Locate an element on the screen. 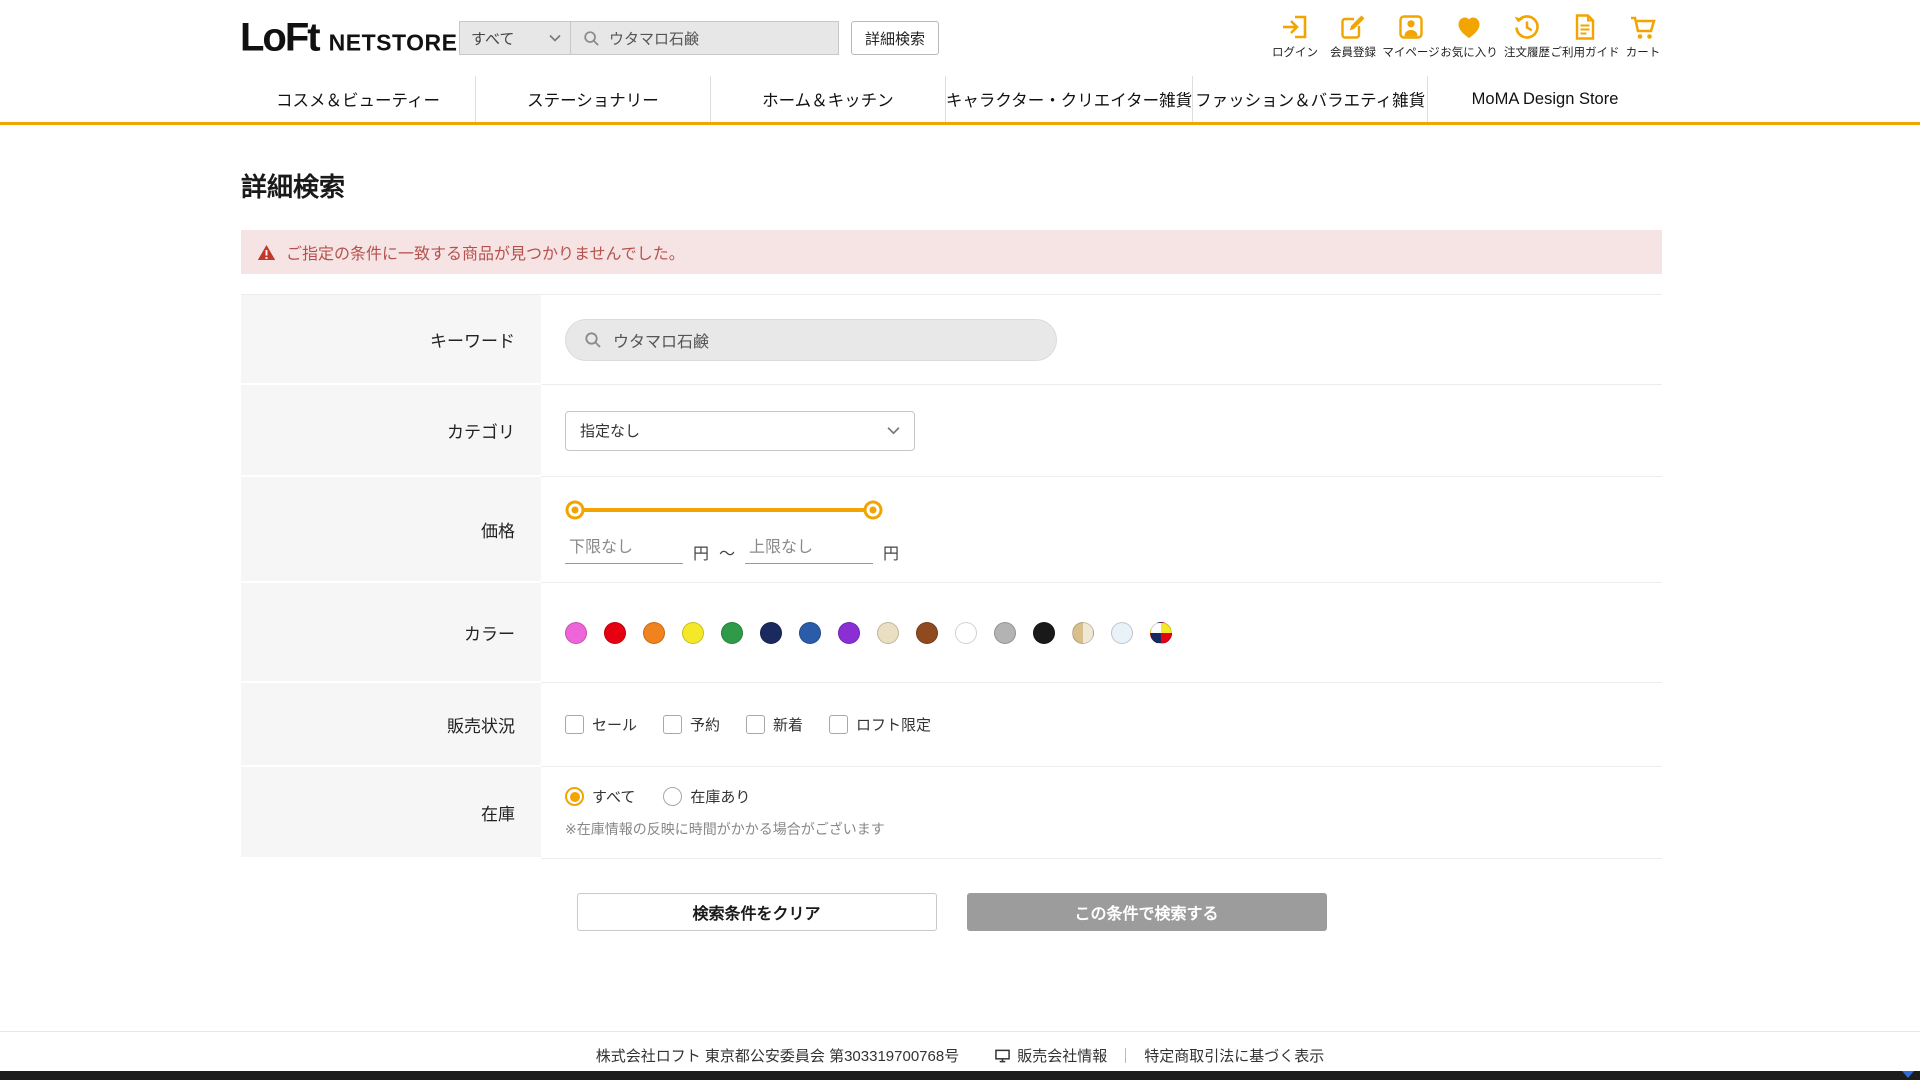  color-swatch-white is located at coordinates (966, 632).